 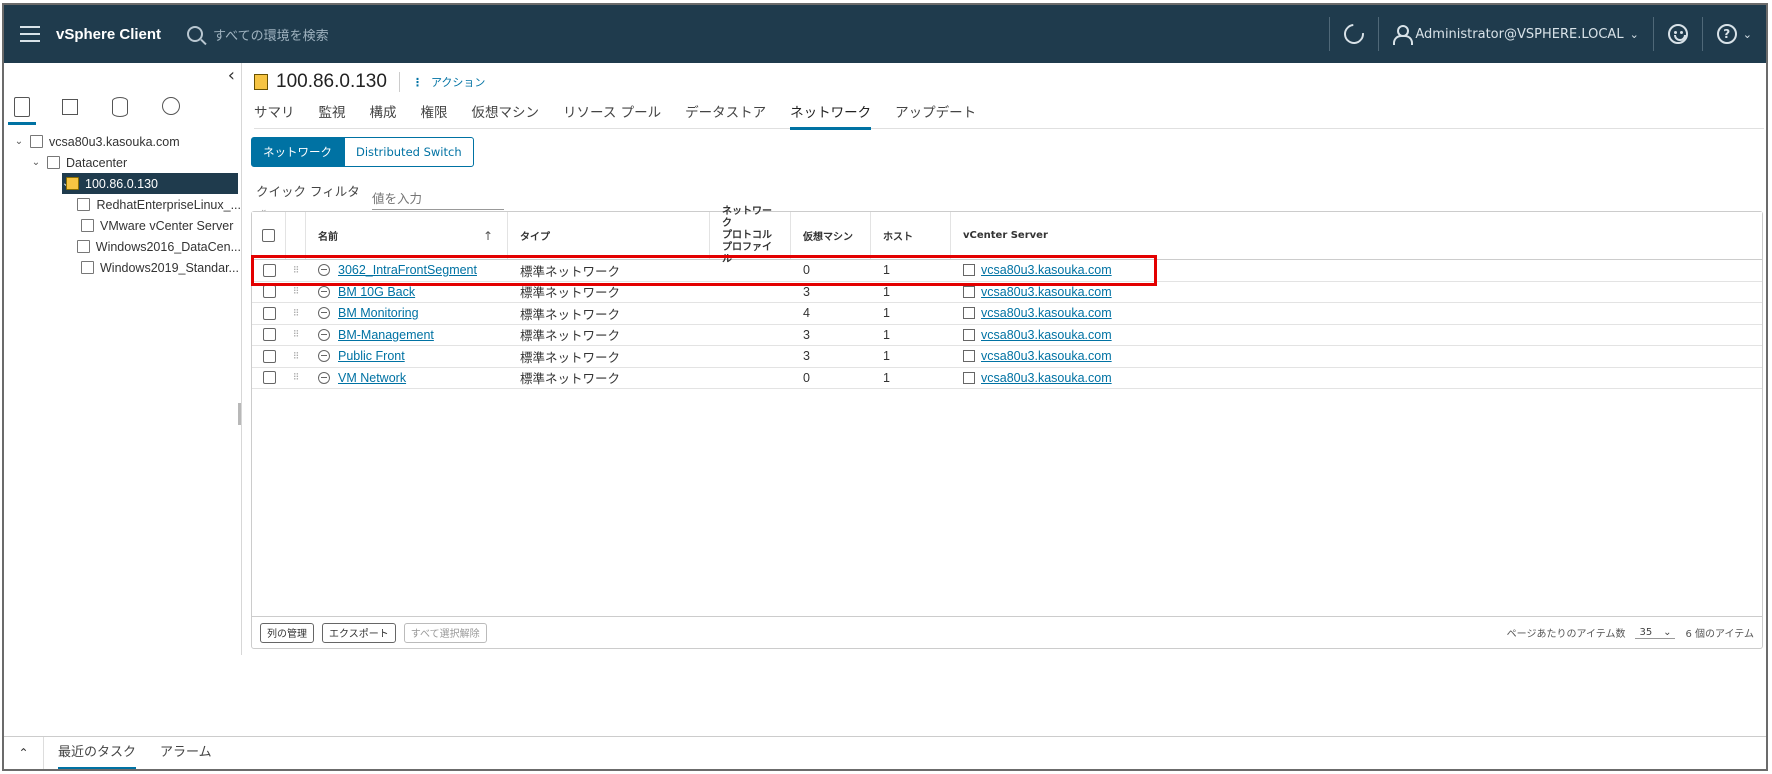 What do you see at coordinates (122, 162) in the screenshot?
I see `tree-node: ⌄ Datacenter` at bounding box center [122, 162].